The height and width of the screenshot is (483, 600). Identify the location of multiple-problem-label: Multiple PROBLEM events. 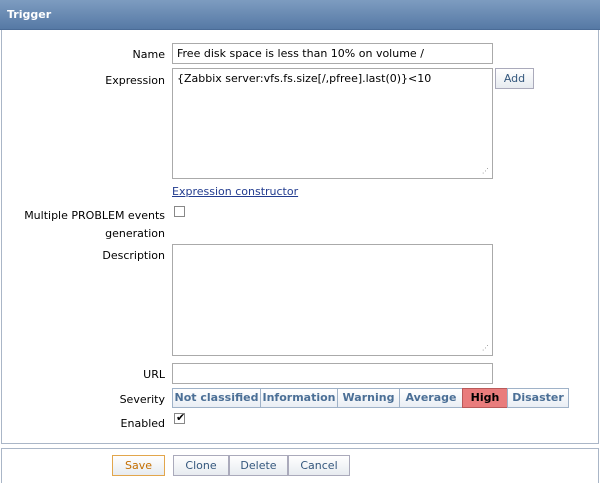
(94, 215).